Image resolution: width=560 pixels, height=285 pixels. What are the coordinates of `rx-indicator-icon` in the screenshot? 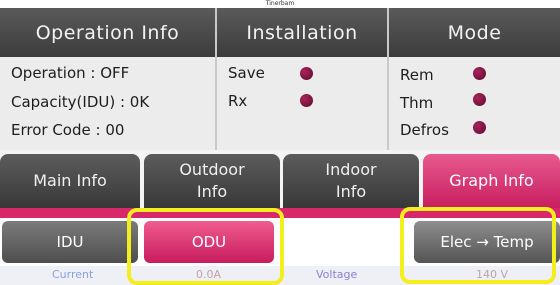 It's located at (306, 100).